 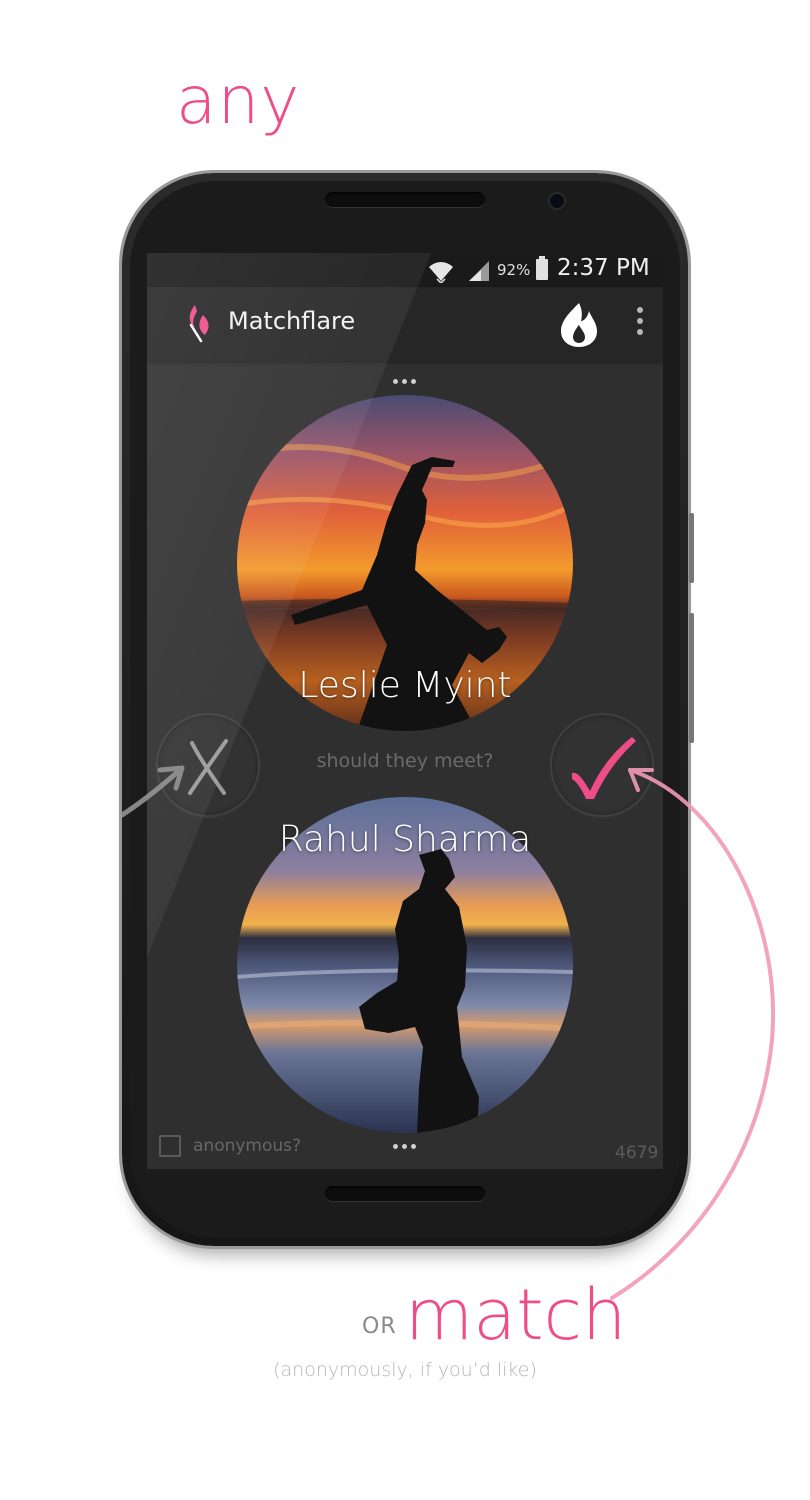 I want to click on battery-icon, so click(x=542, y=268).